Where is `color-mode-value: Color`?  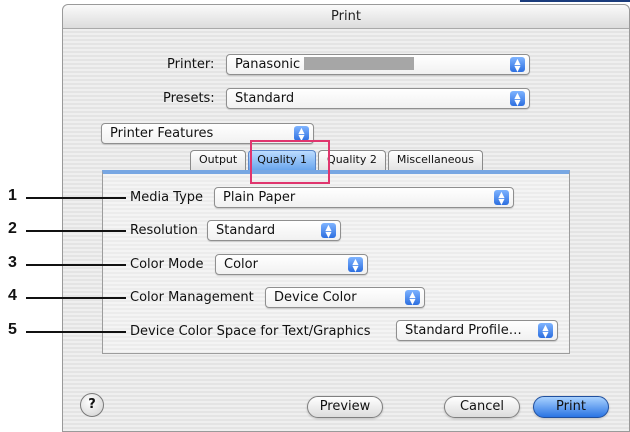
color-mode-value: Color is located at coordinates (241, 264).